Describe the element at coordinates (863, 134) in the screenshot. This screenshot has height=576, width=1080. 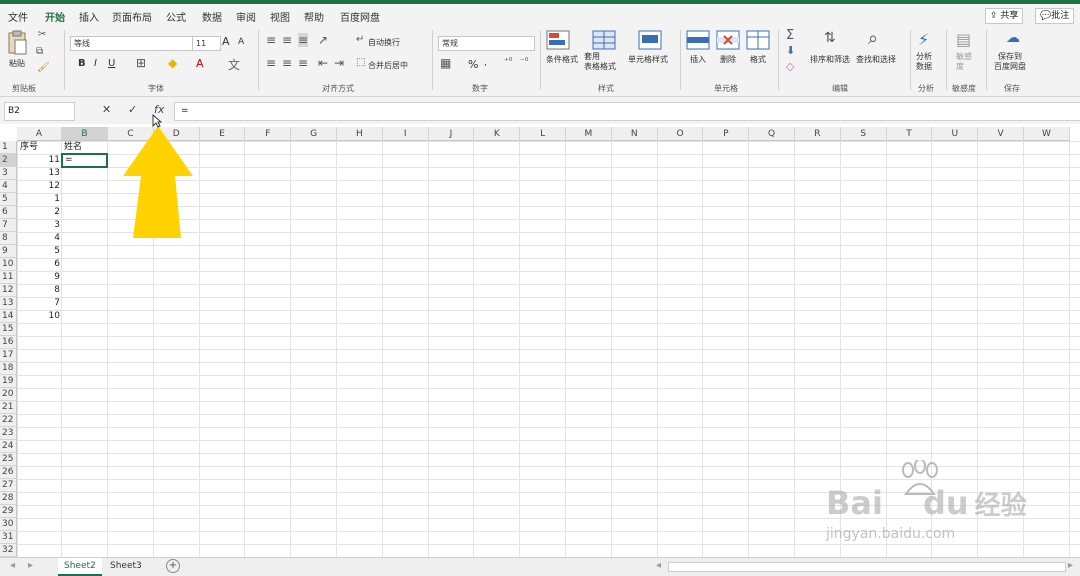
I see `column-header-s: S` at that location.